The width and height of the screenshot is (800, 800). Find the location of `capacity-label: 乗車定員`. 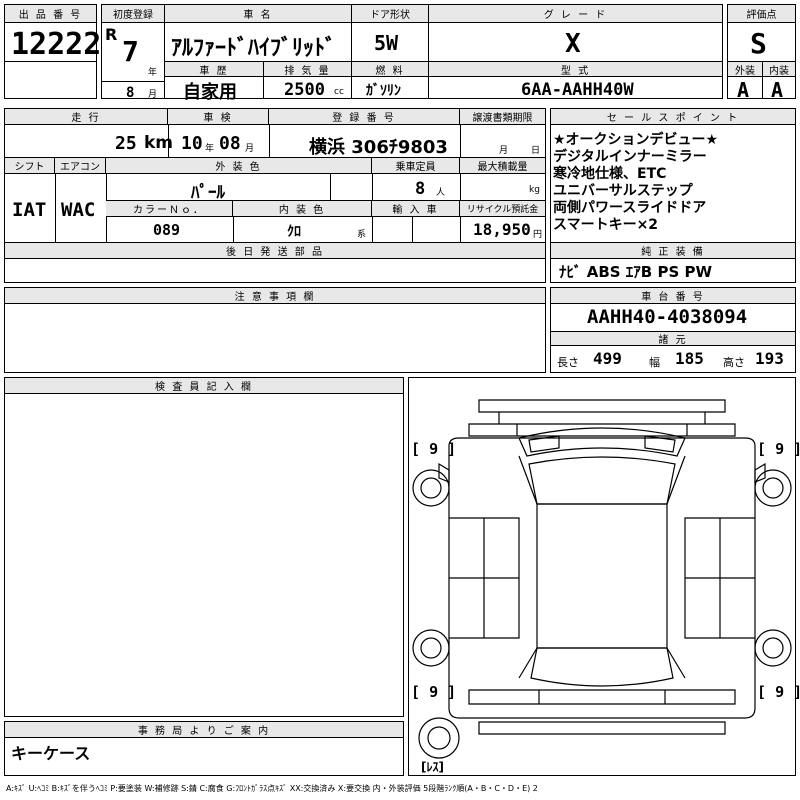

capacity-label: 乗車定員 is located at coordinates (416, 166).